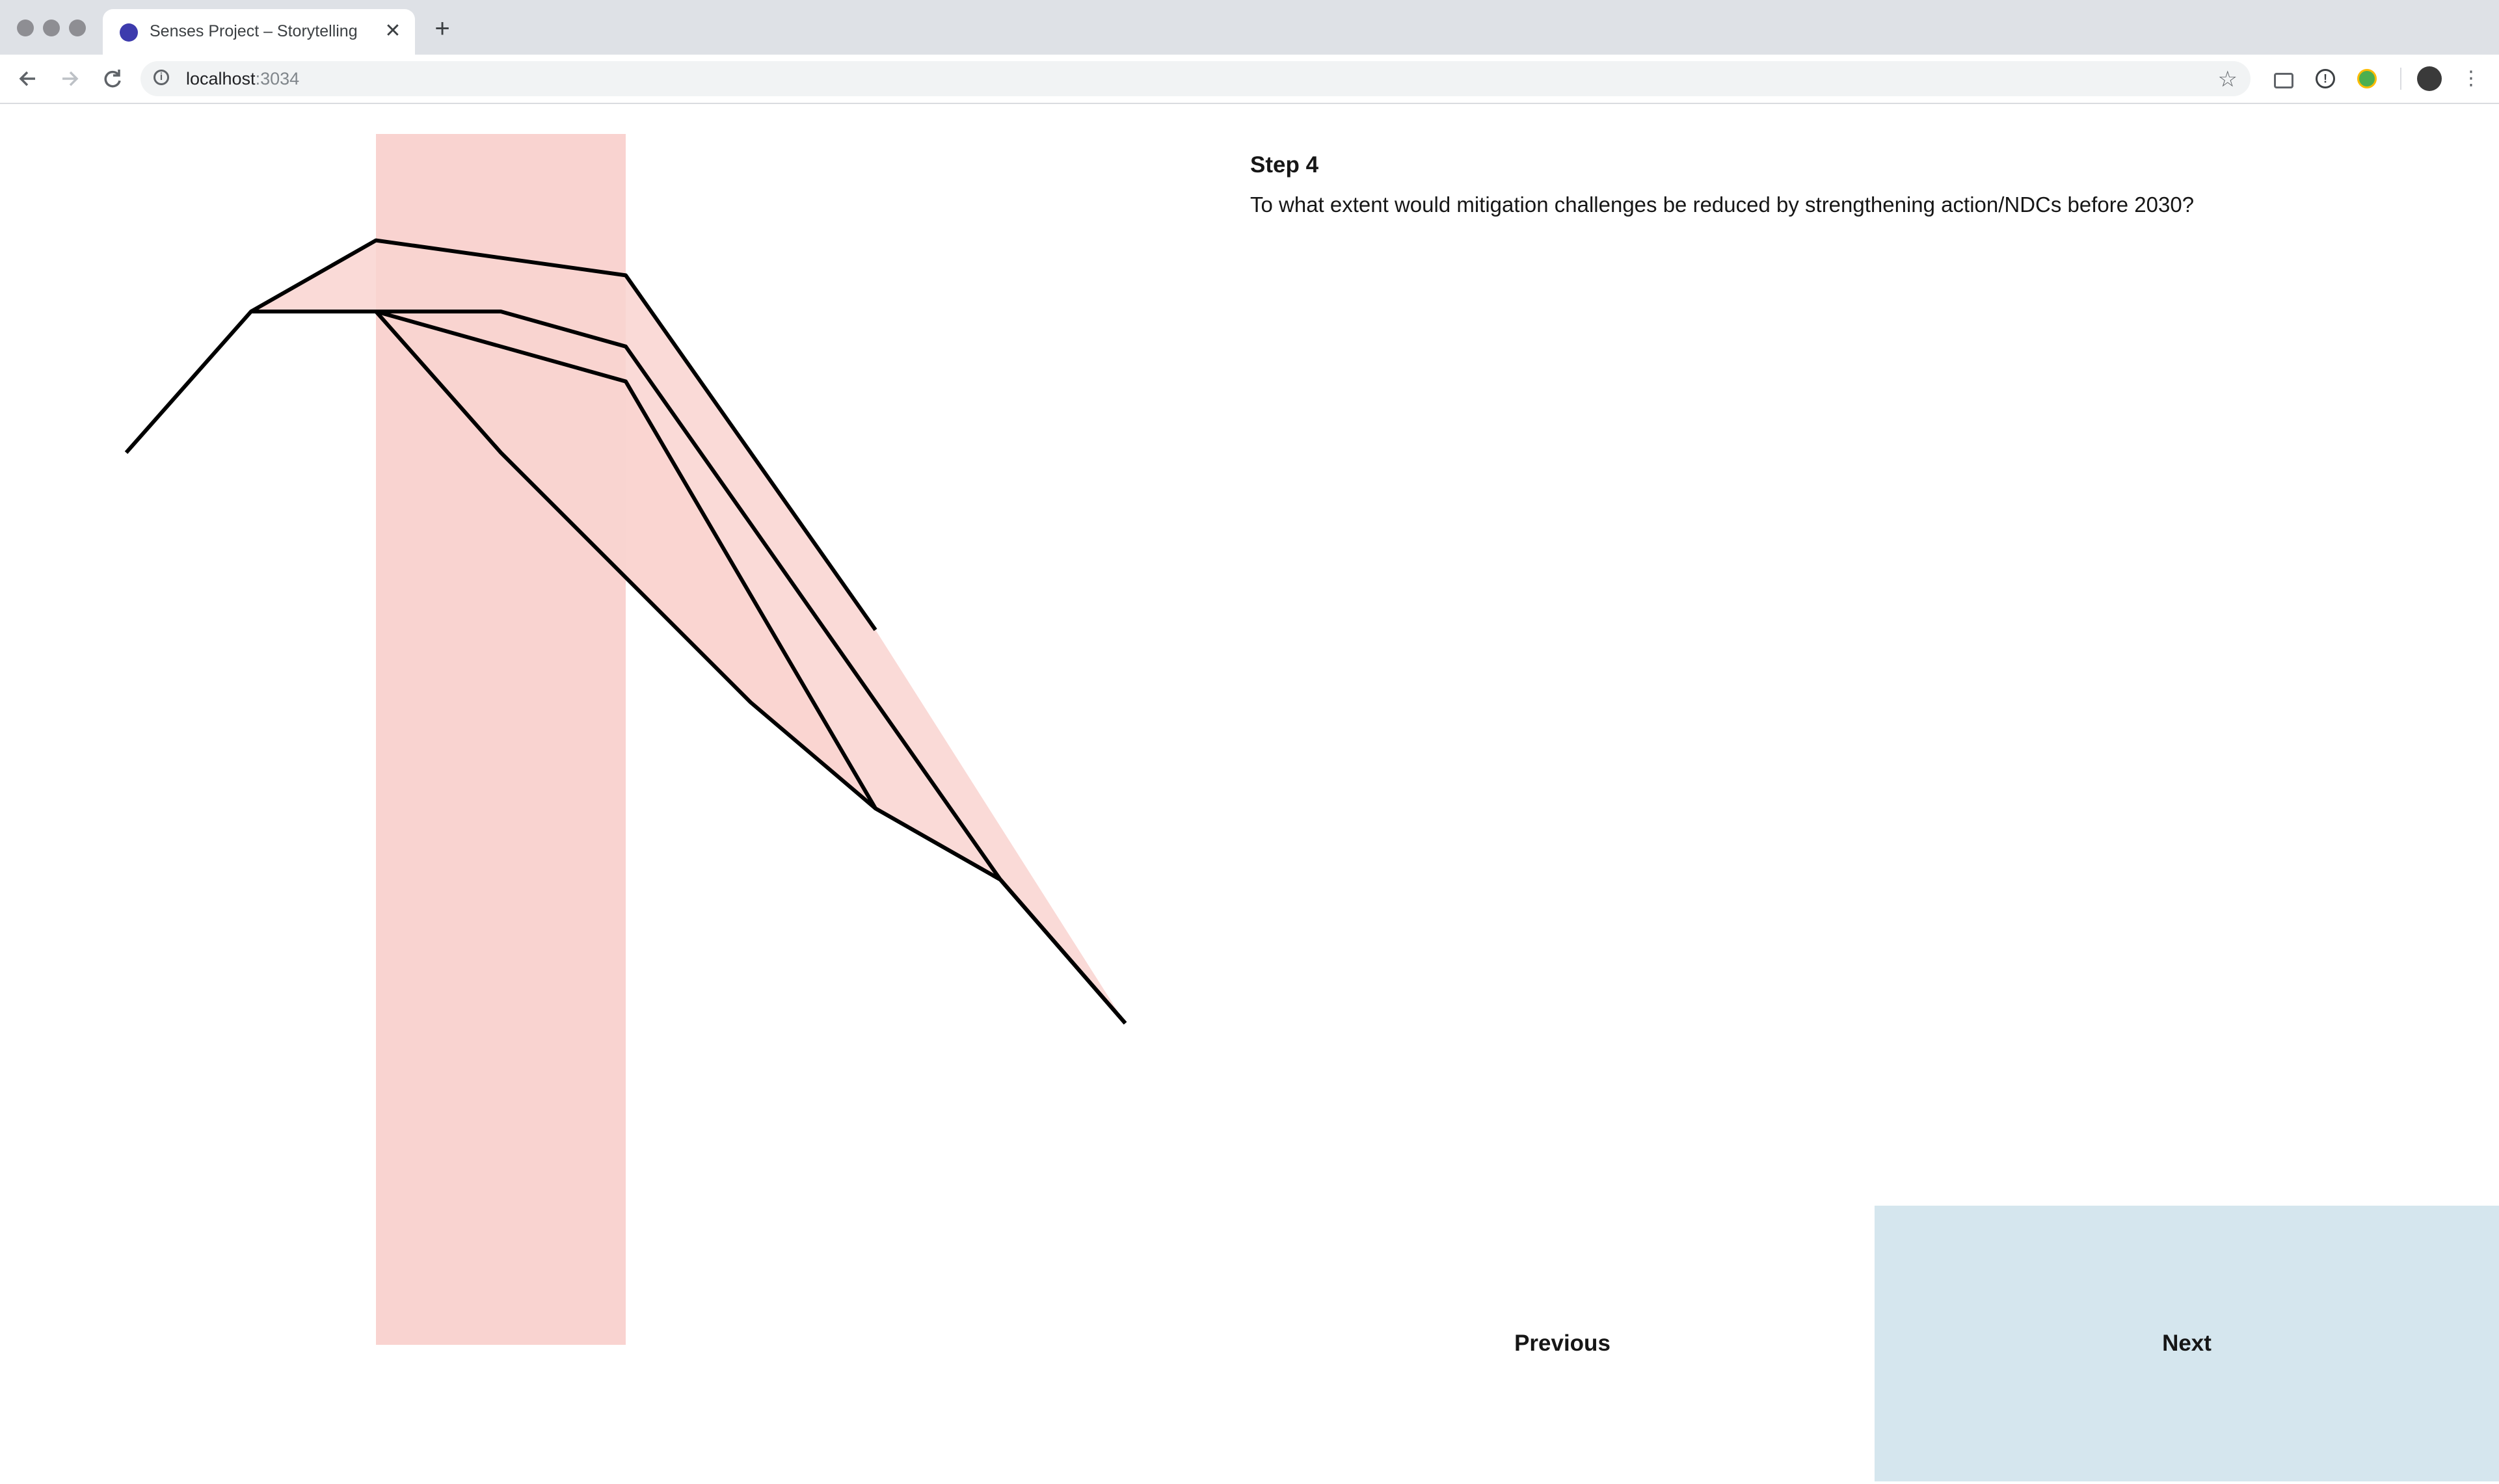  Describe the element at coordinates (221, 78) in the screenshot. I see `url-host: localhost` at that location.